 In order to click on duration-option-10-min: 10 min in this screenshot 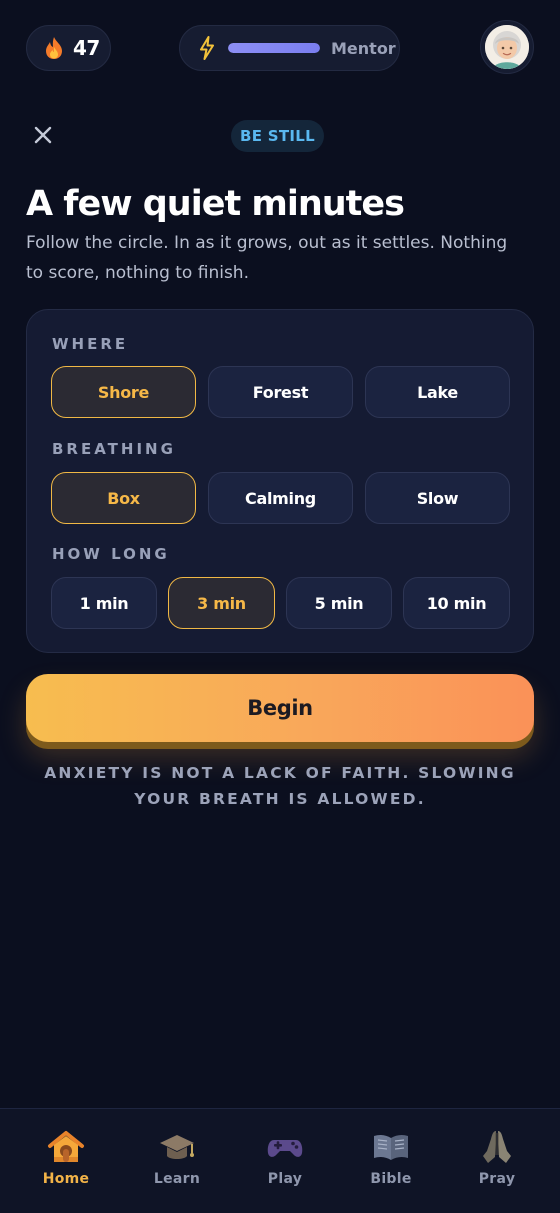, I will do `click(456, 603)`.